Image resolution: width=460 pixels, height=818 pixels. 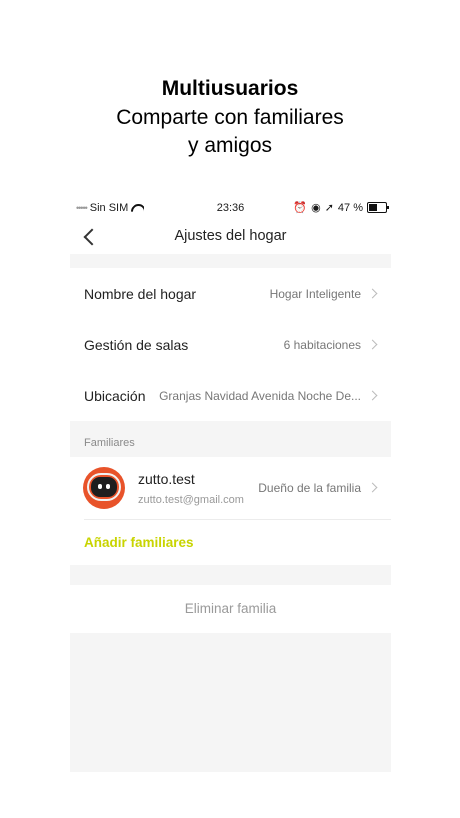 I want to click on alarm-icon: ⏰, so click(x=300, y=208).